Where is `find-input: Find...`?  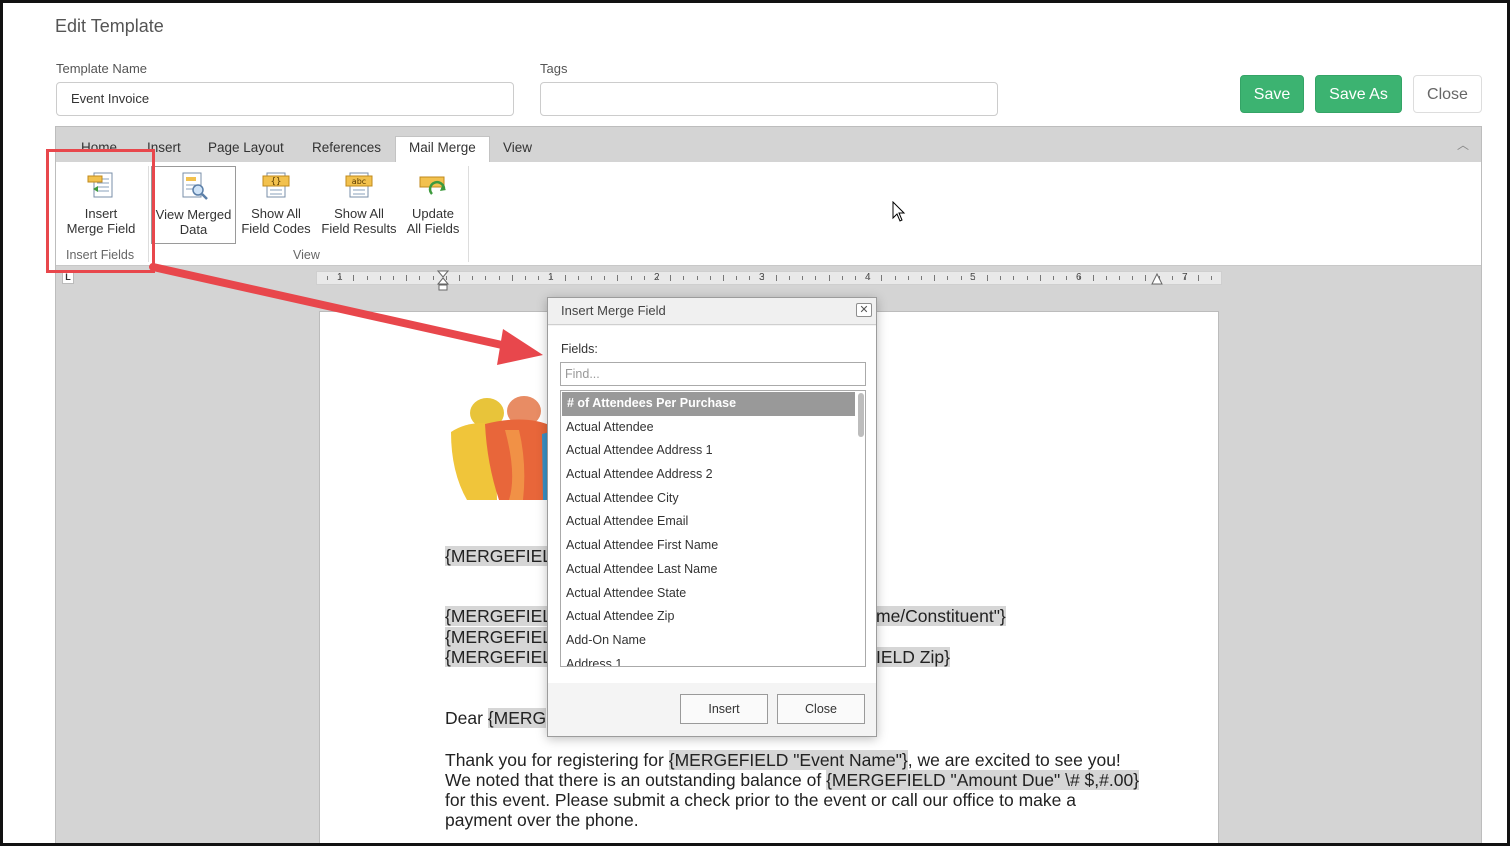
find-input: Find... is located at coordinates (713, 374).